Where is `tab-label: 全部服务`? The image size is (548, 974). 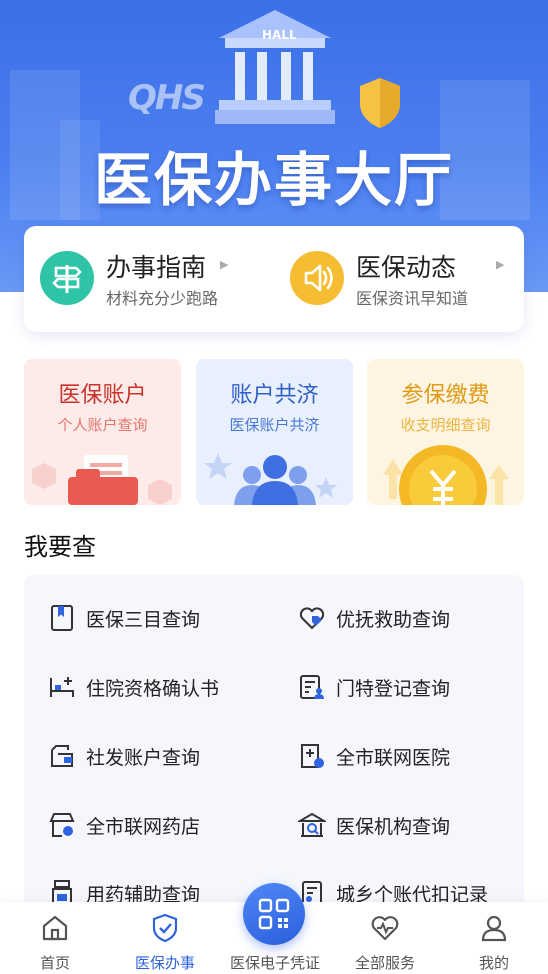
tab-label: 全部服务 is located at coordinates (384, 963).